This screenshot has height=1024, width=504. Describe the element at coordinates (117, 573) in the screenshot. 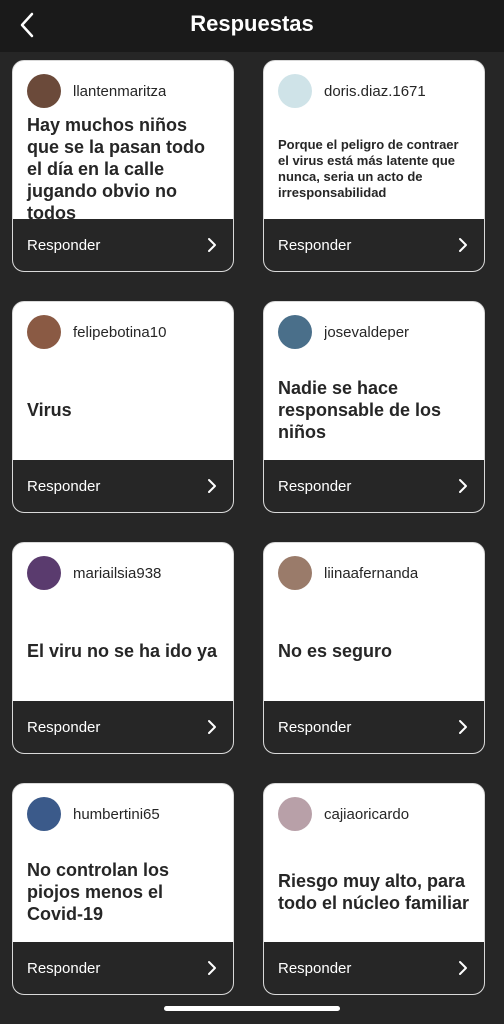

I see `username: mariailsia938` at that location.